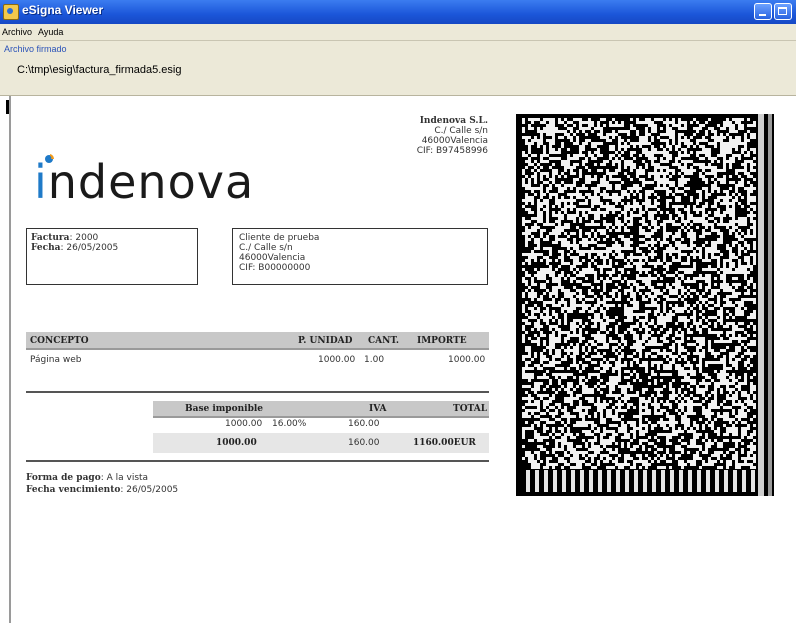  I want to click on title-bar: eSigna Viewer, so click(398, 12).